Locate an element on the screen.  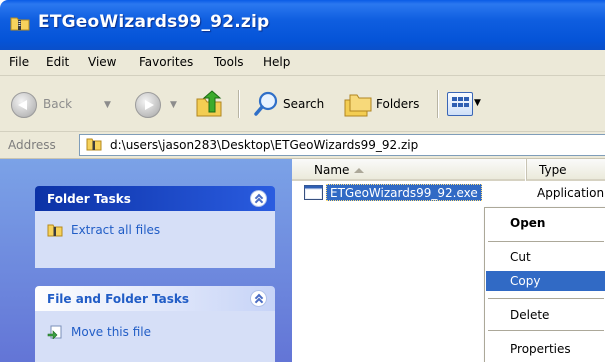
move-this-file-label: Move this file is located at coordinates (111, 332).